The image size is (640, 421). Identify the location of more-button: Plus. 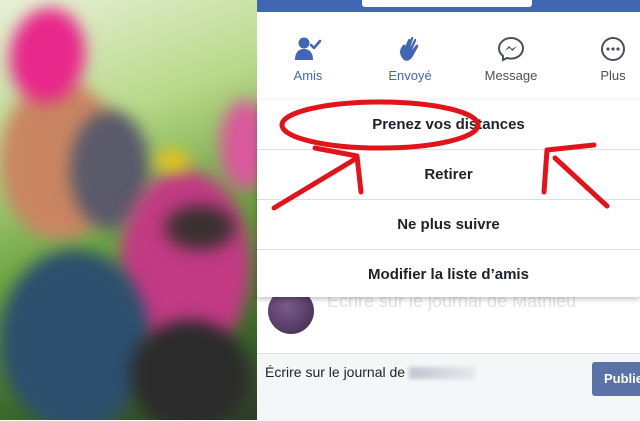
(606, 59).